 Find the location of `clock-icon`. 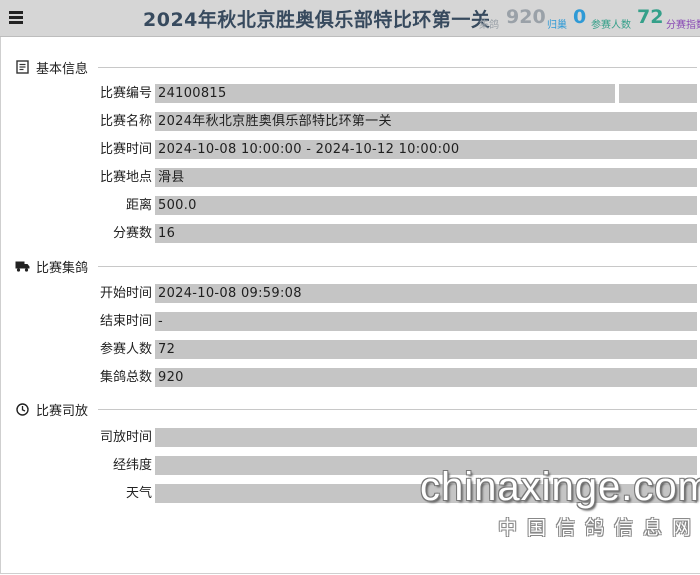

clock-icon is located at coordinates (22, 409).